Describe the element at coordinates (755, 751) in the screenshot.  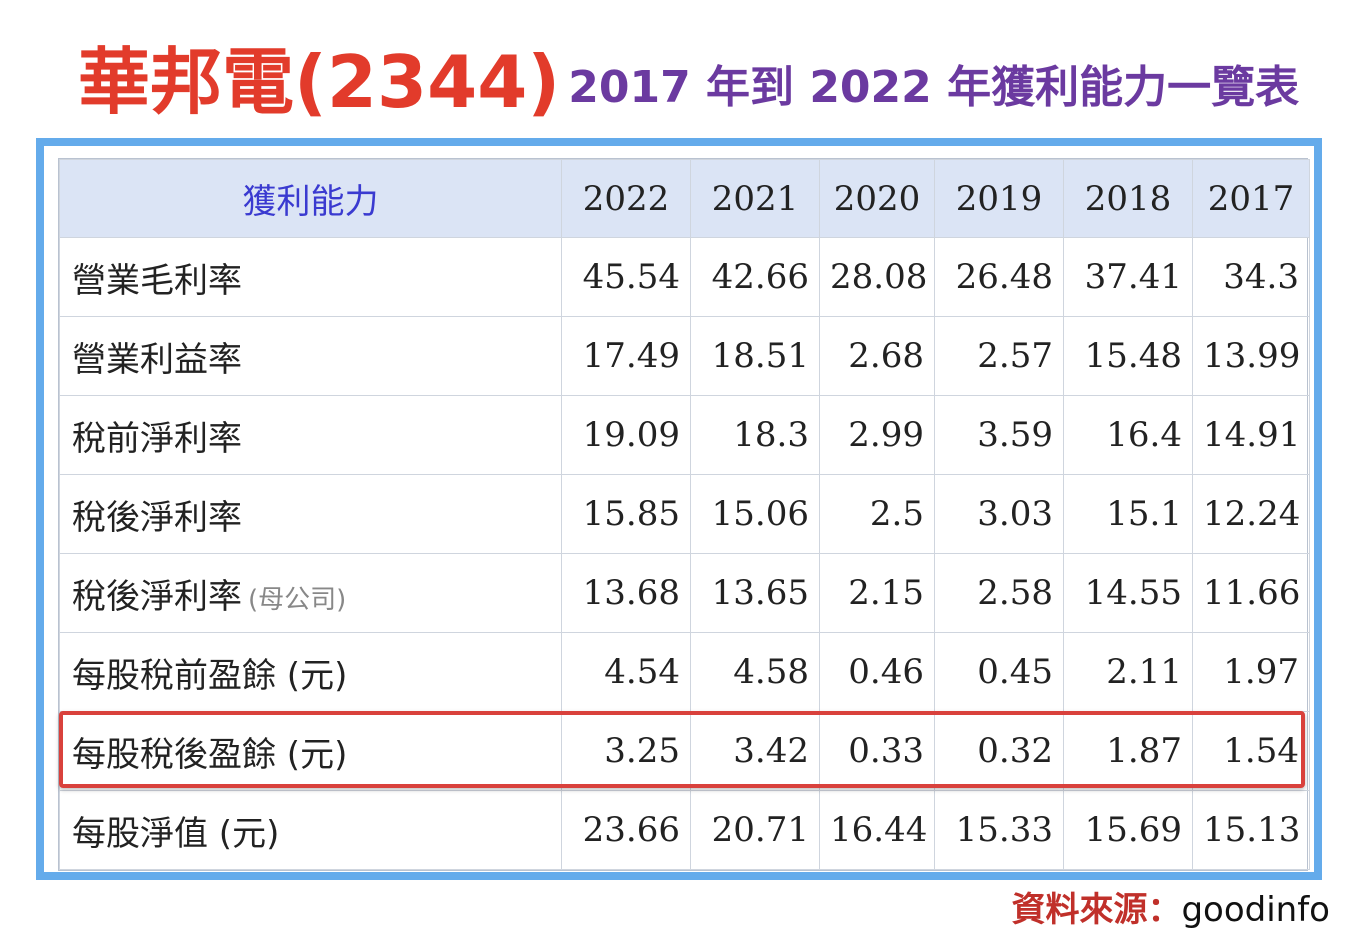
I see `table-cell: 3.42` at that location.